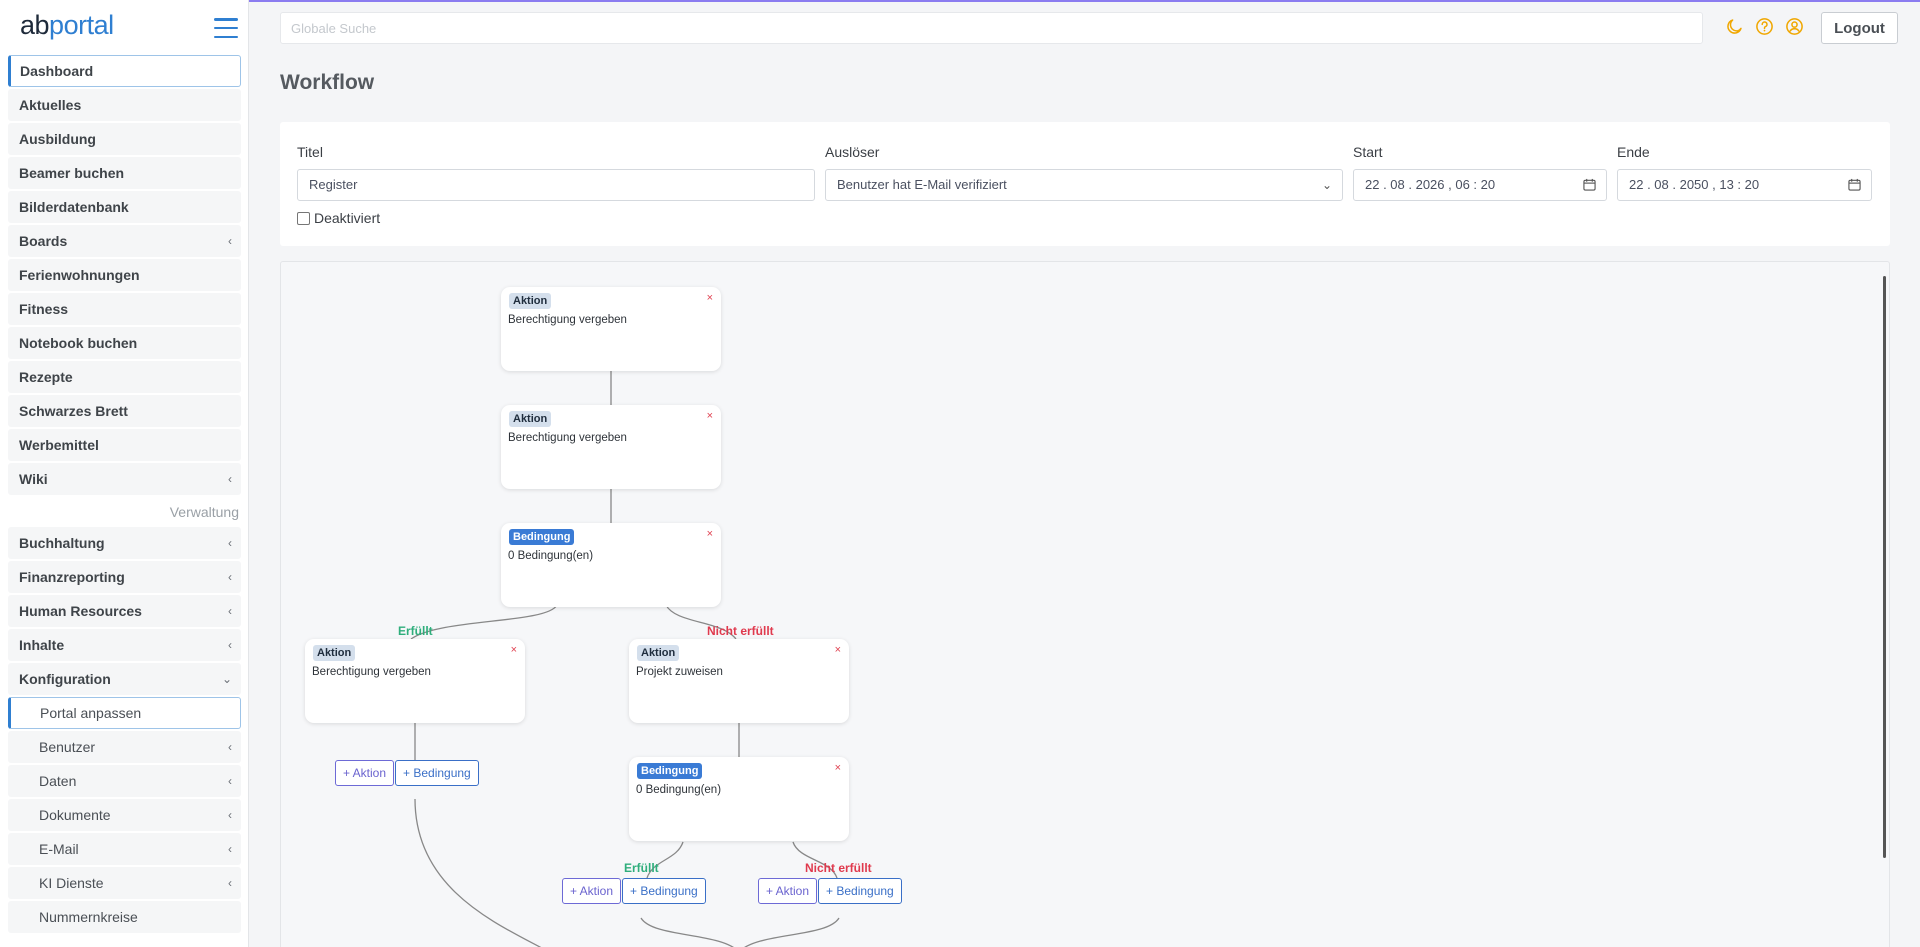 This screenshot has width=1920, height=947. What do you see at coordinates (991, 28) in the screenshot?
I see `global-search-input` at bounding box center [991, 28].